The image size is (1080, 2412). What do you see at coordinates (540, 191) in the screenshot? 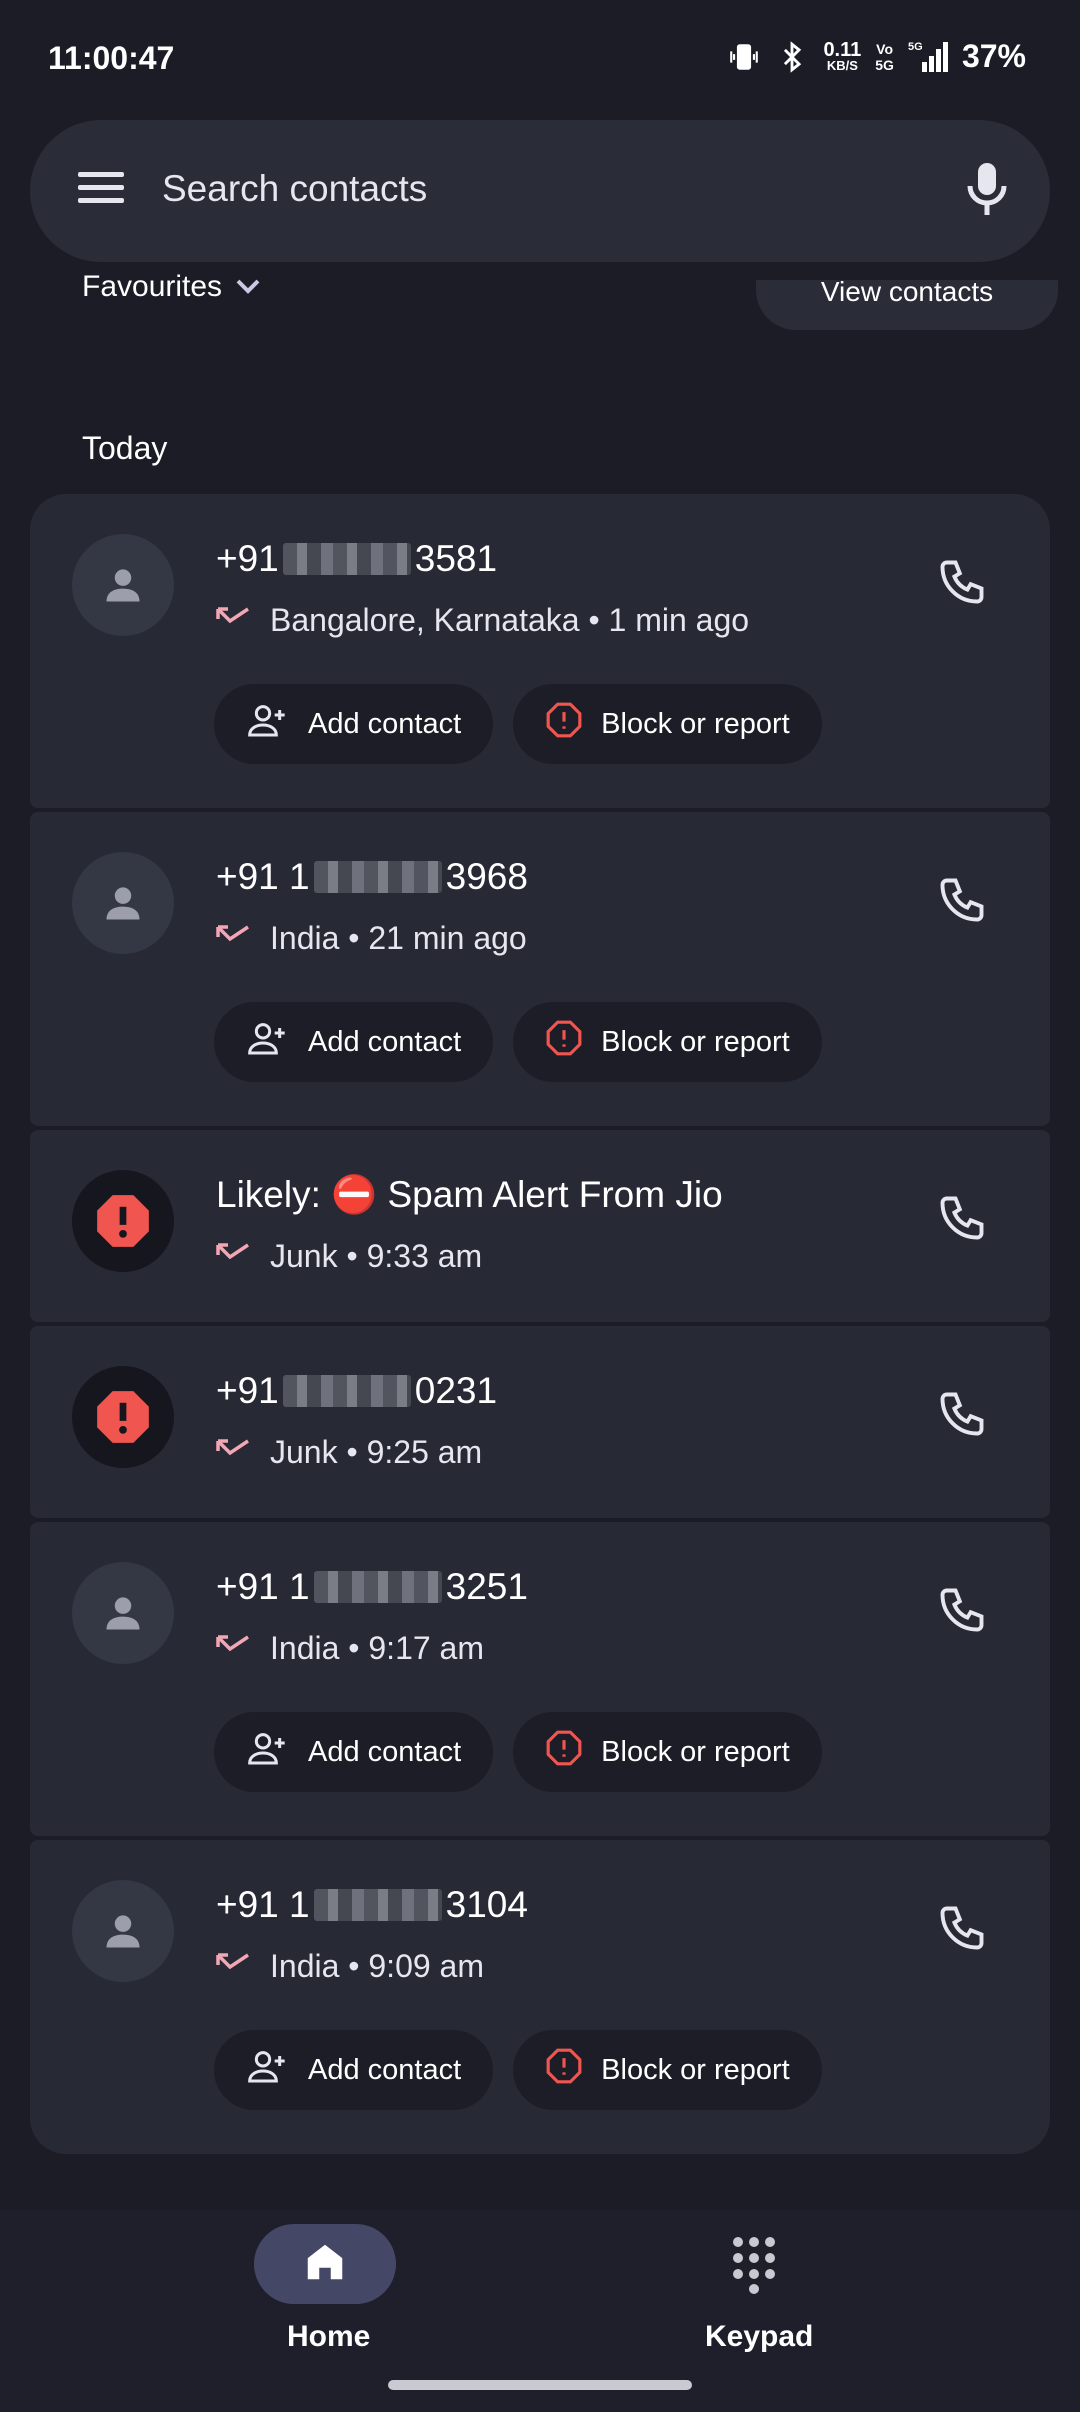
I see `search-bar: Search contacts` at bounding box center [540, 191].